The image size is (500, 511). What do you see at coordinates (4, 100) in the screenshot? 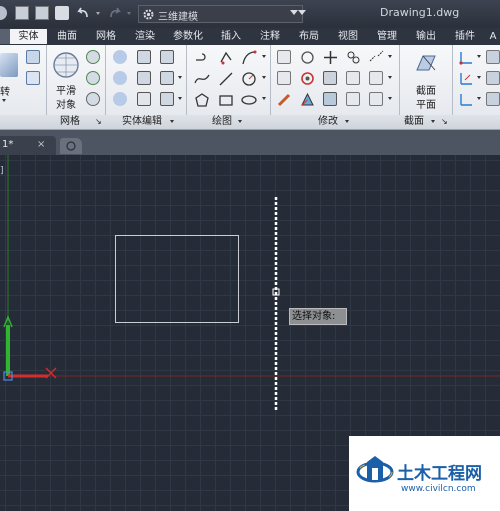
I see `revolve-dropdown-icon` at bounding box center [4, 100].